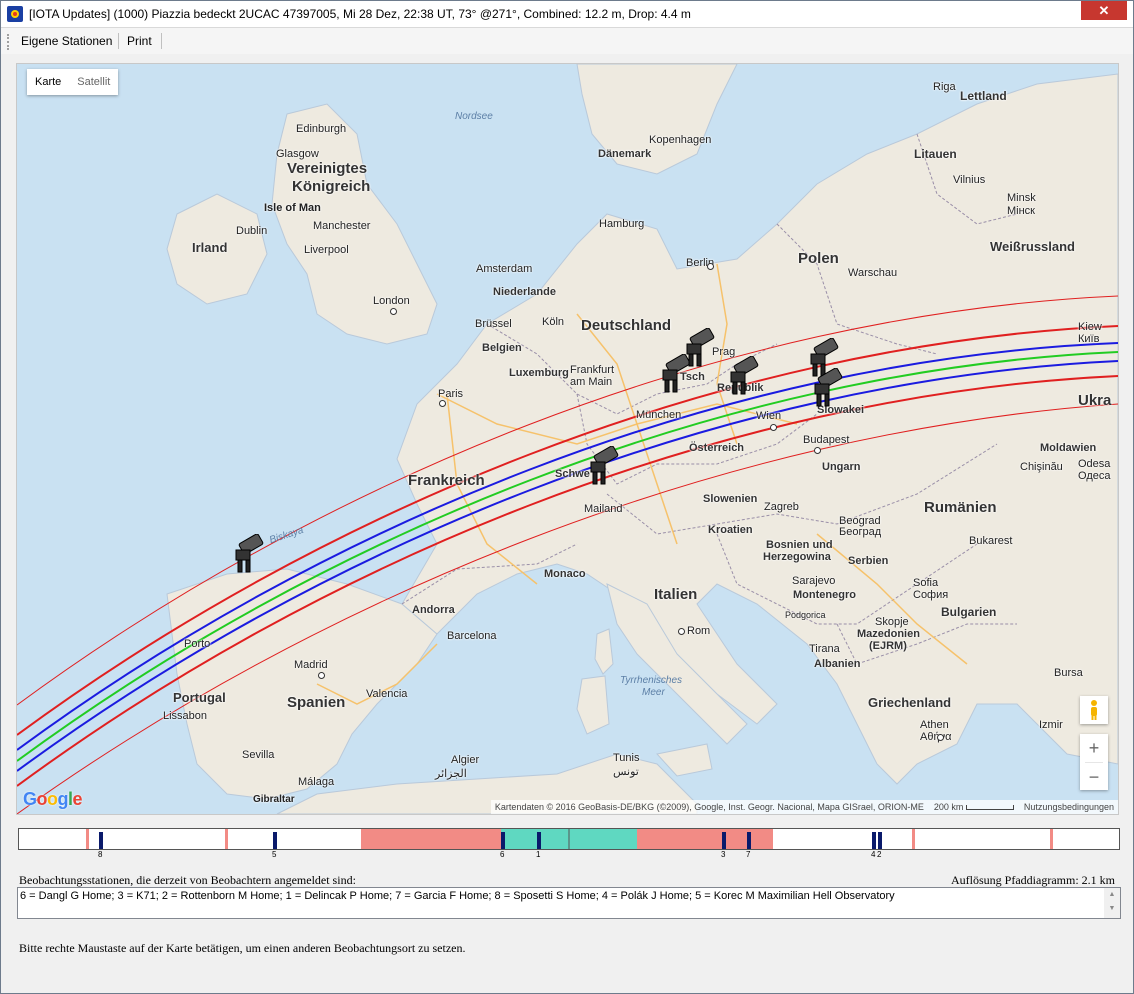 This screenshot has width=1134, height=994. Describe the element at coordinates (684, 760) in the screenshot. I see `land-sicily` at that location.